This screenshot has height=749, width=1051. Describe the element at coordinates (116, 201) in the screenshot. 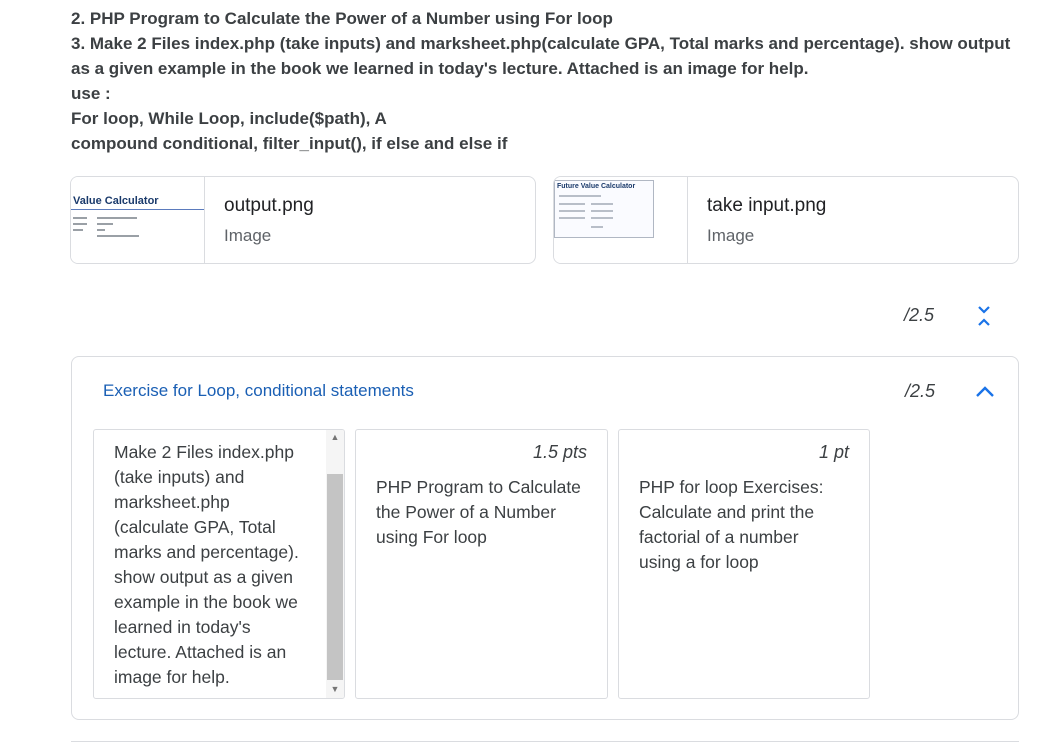

I see `thumbnail-title: Value Calculator` at that location.